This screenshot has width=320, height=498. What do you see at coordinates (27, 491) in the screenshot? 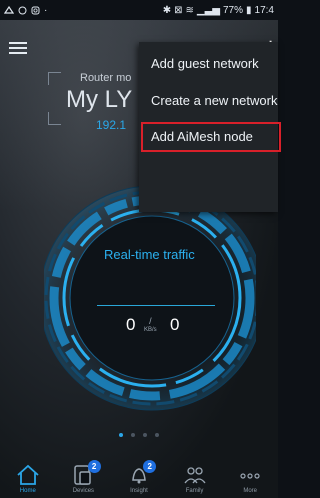
I see `nav-home-label: Home` at bounding box center [27, 491].